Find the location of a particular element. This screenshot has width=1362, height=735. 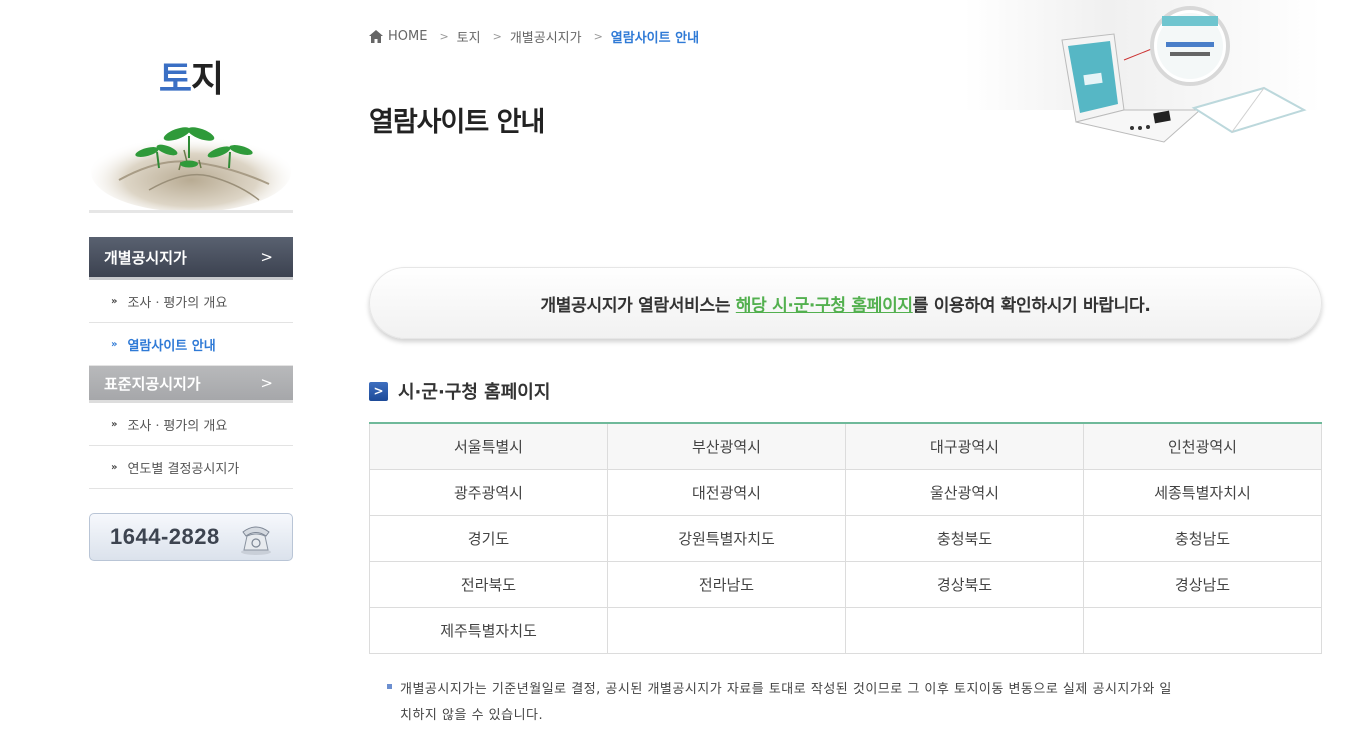

phone-contact-box: 1644-2828 is located at coordinates (191, 537).